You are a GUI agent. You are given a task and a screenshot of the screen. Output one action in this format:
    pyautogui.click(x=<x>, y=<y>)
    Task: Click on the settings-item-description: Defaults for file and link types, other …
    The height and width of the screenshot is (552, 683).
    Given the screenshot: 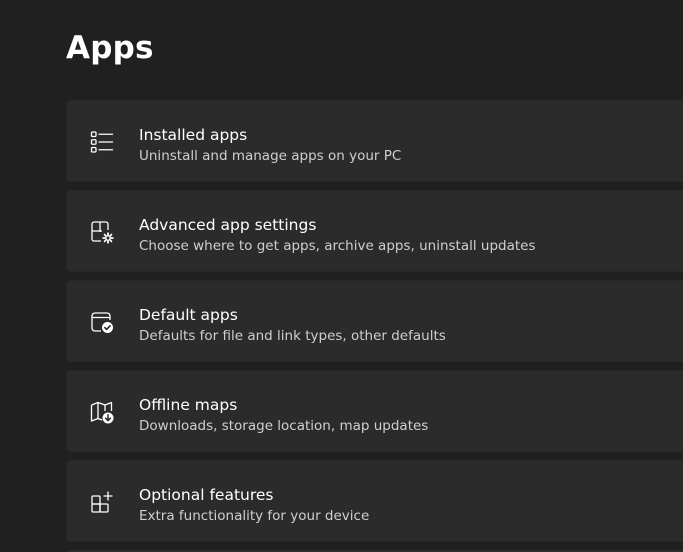 What is the action you would take?
    pyautogui.click(x=292, y=336)
    